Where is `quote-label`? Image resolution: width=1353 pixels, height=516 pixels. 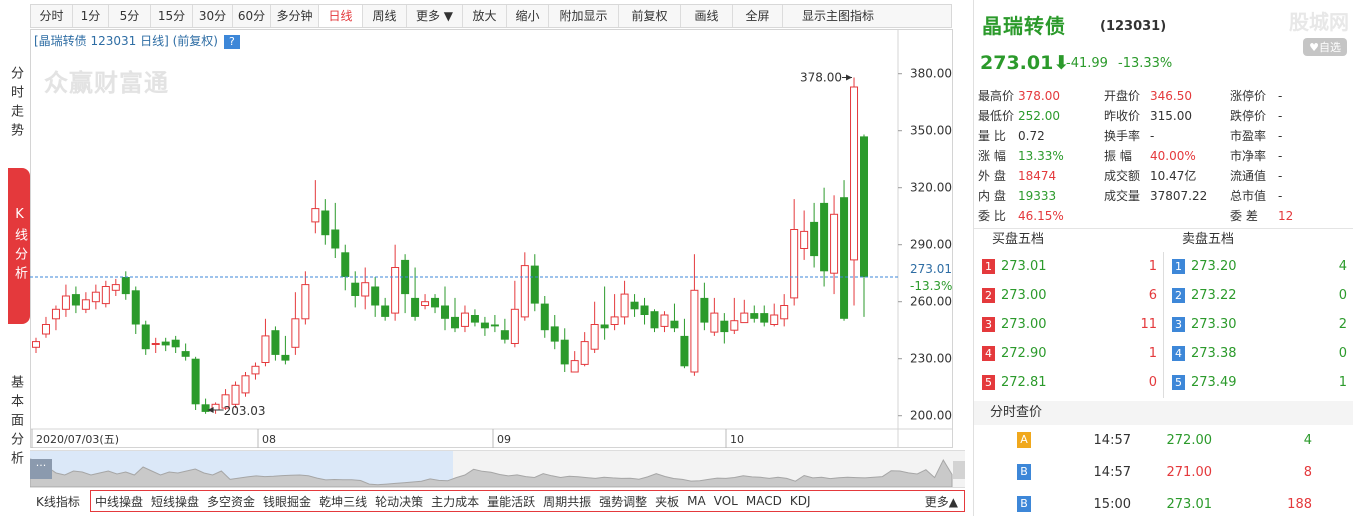
quote-label is located at coordinates (1127, 216).